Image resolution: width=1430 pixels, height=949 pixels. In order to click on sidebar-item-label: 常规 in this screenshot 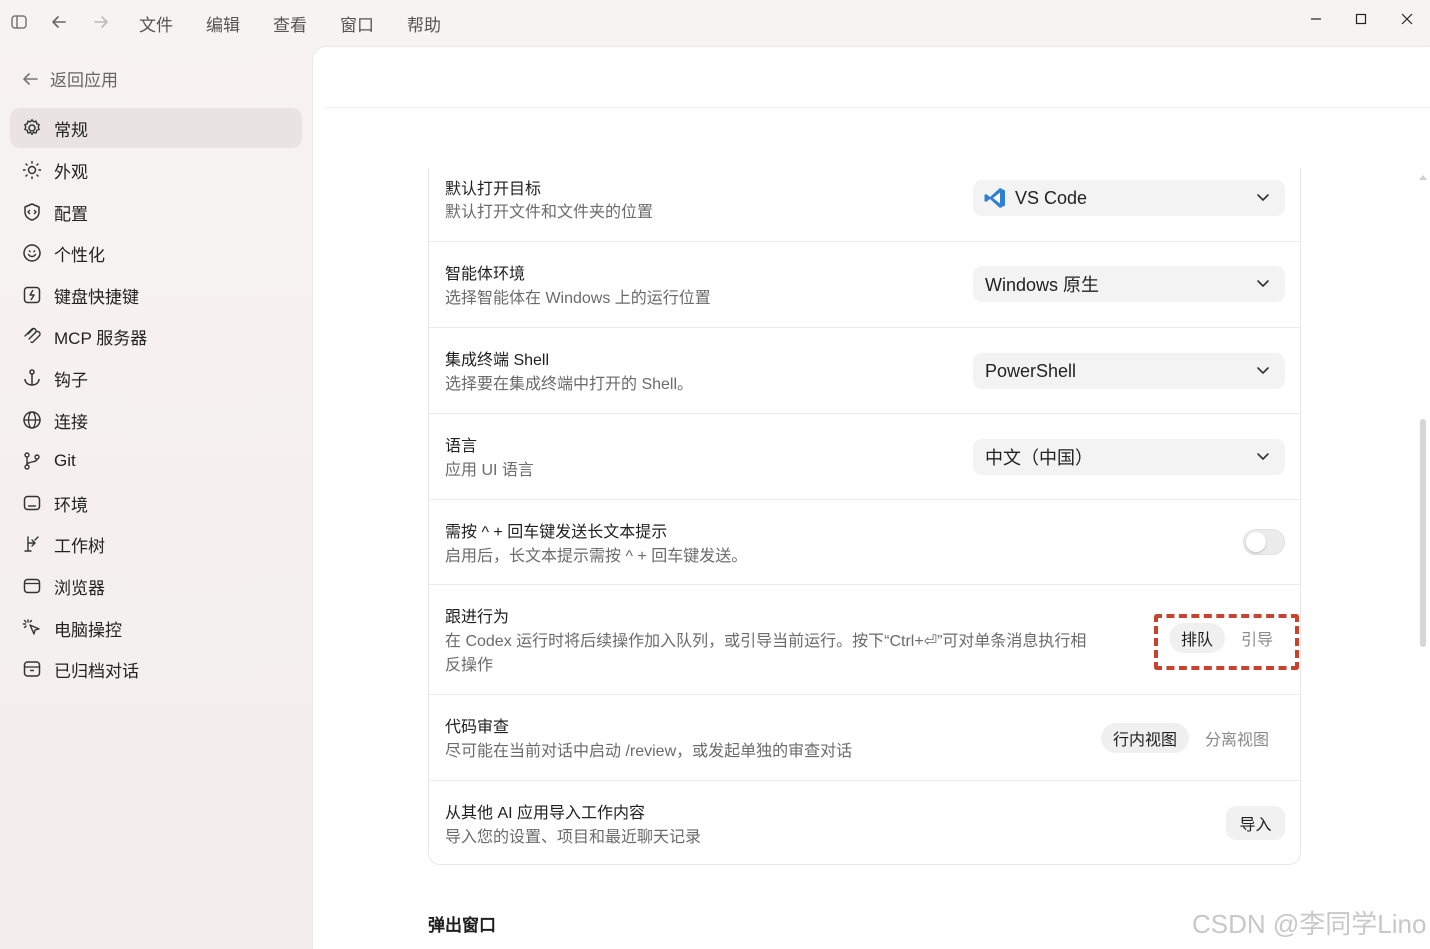, I will do `click(71, 130)`.